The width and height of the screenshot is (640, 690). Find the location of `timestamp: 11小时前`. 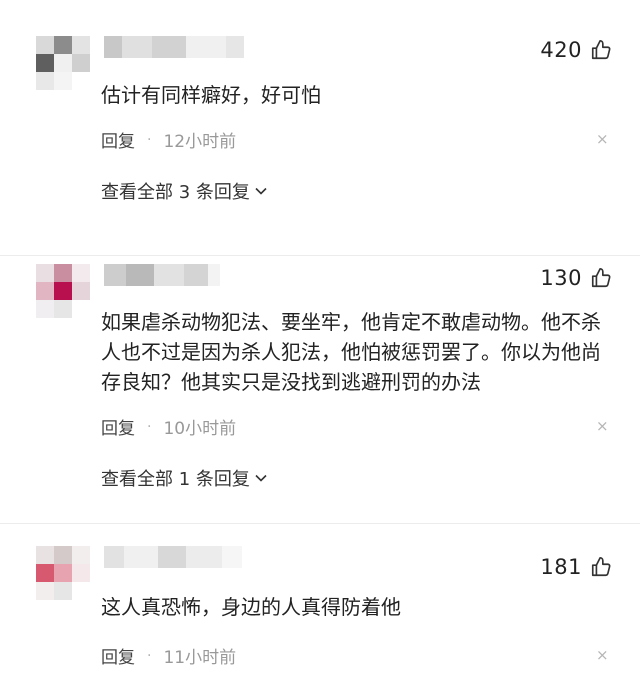

timestamp: 11小时前 is located at coordinates (200, 658).